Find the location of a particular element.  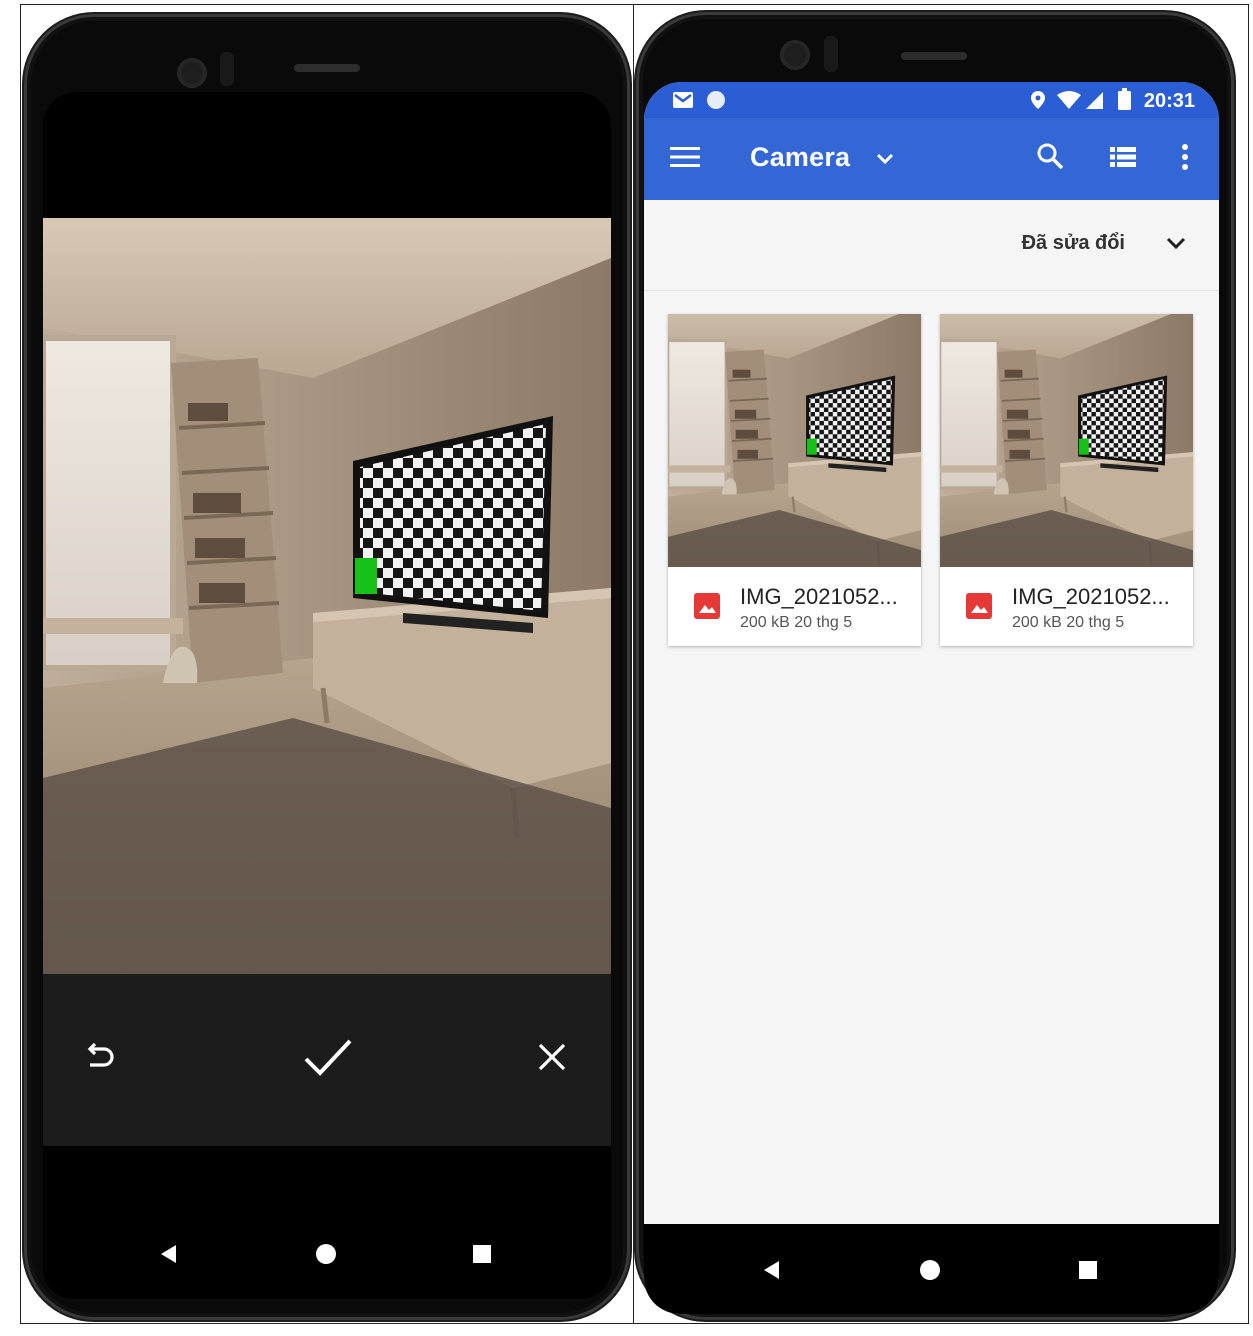

check-icon is located at coordinates (328, 1059).